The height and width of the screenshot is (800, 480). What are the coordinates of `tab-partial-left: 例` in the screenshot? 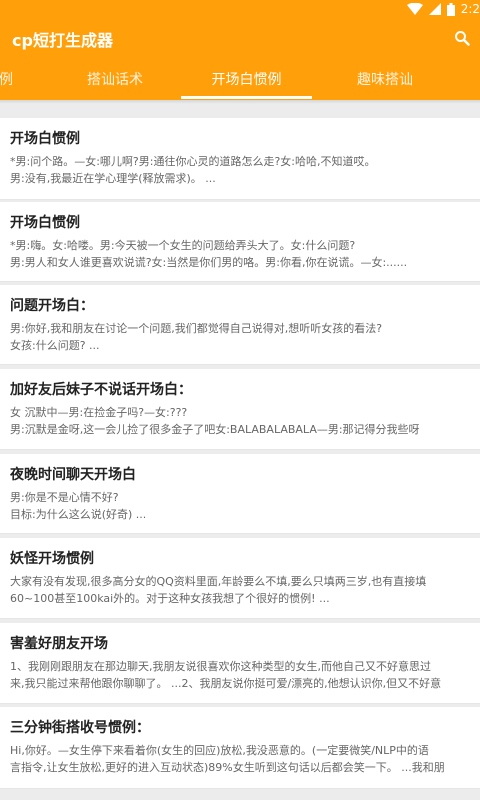 It's located at (8, 81).